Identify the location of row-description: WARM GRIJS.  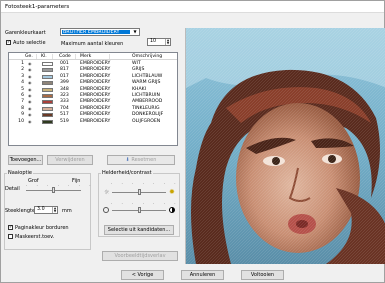
(146, 83).